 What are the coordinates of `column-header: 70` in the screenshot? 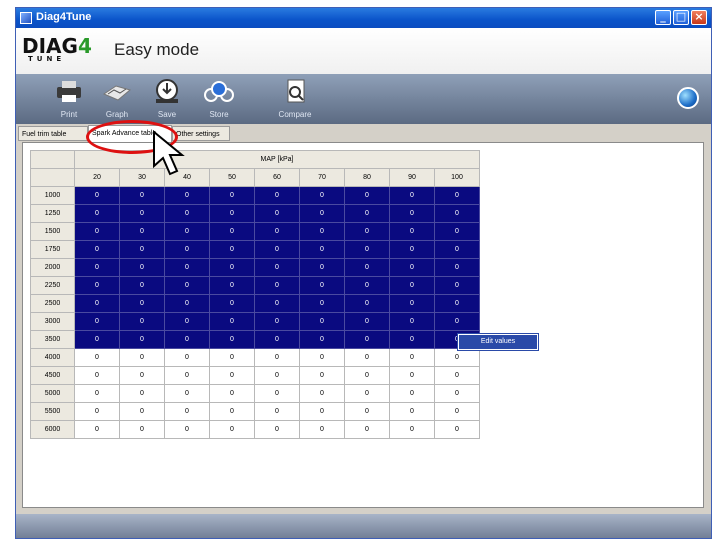 It's located at (322, 177).